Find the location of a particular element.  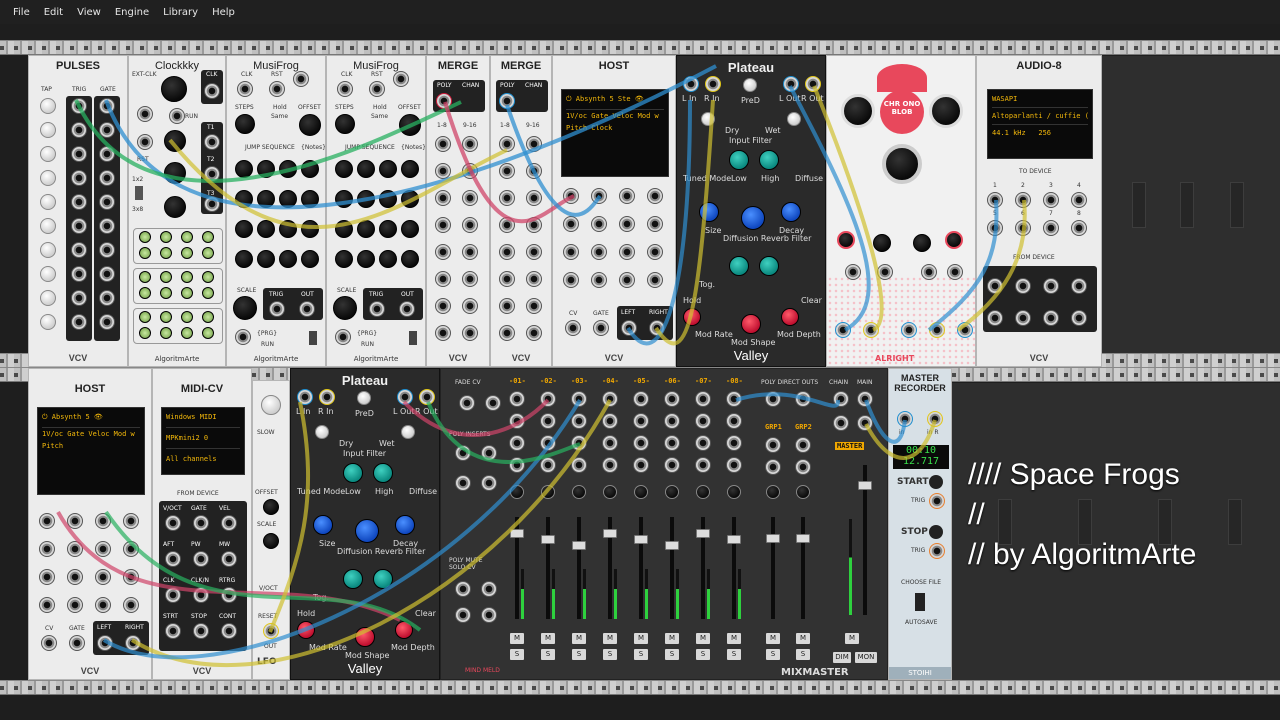

predelay-knob is located at coordinates (364, 398).